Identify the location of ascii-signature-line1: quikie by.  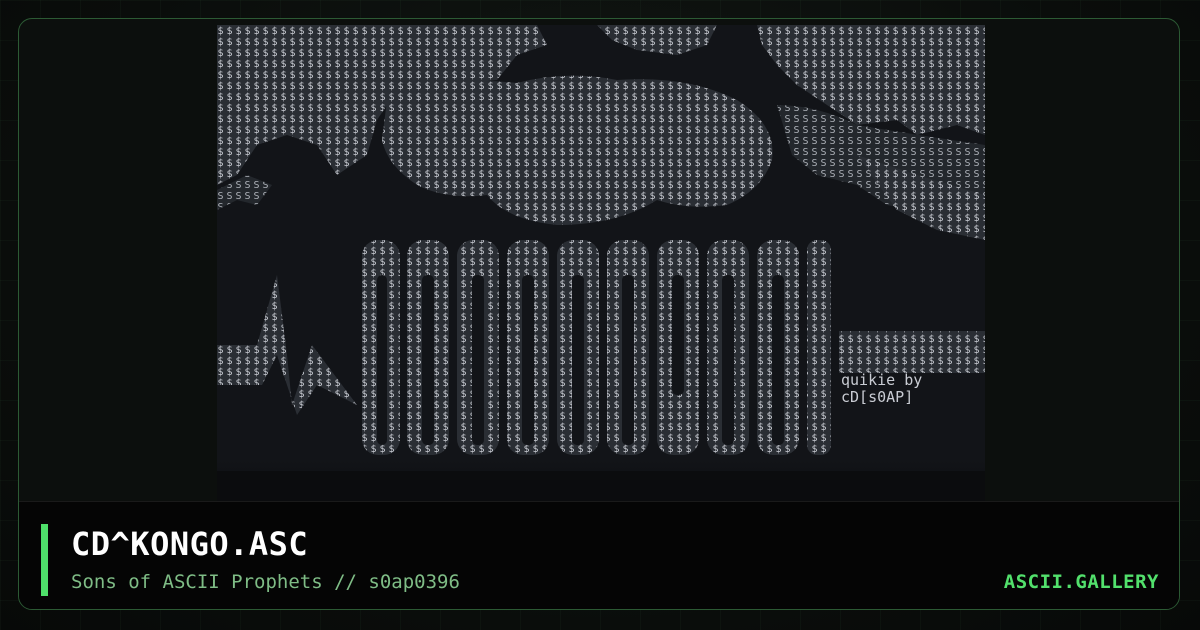
(881, 380).